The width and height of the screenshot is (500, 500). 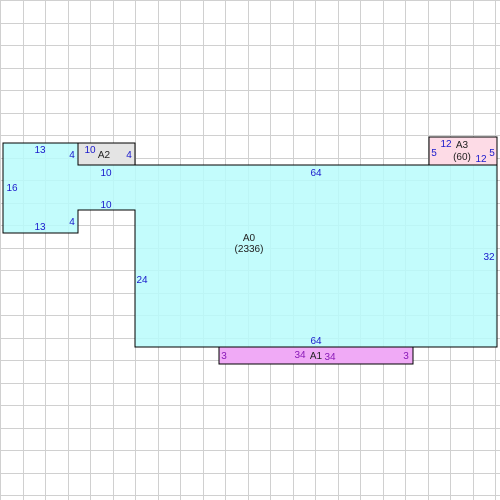 I want to click on a1-dim-right: 3, so click(x=406, y=356).